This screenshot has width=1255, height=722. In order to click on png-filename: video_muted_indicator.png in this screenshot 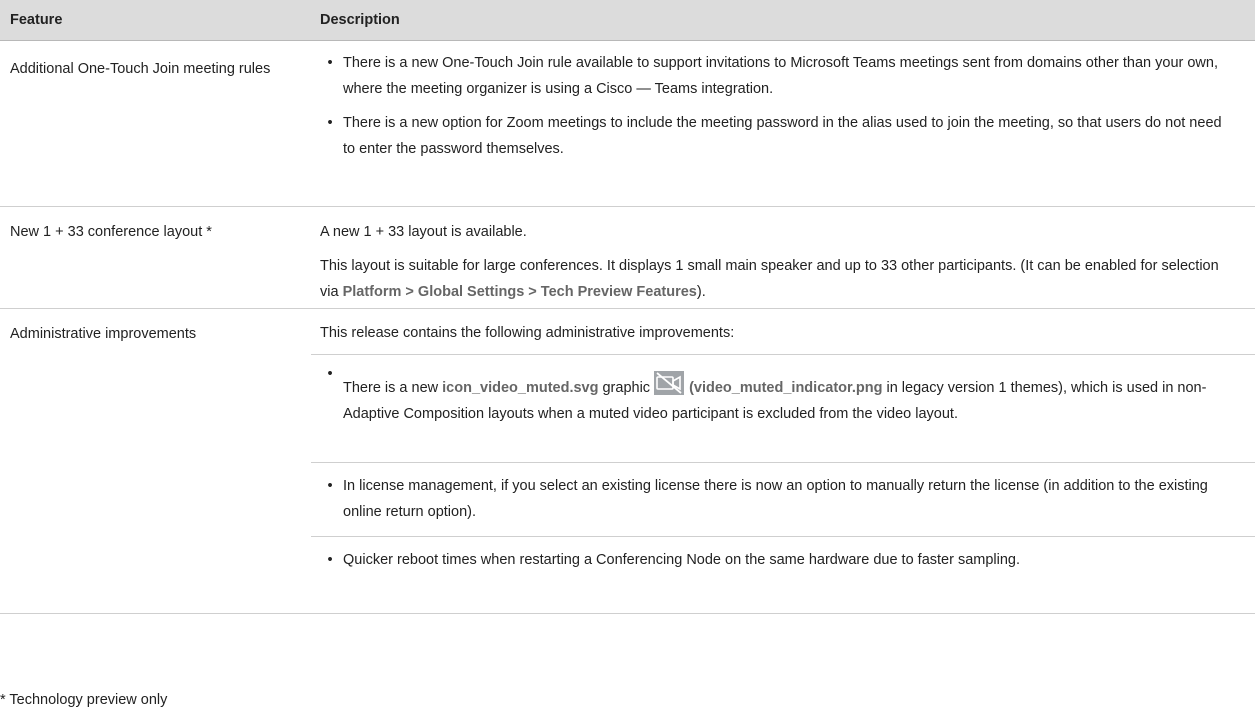, I will do `click(788, 388)`.